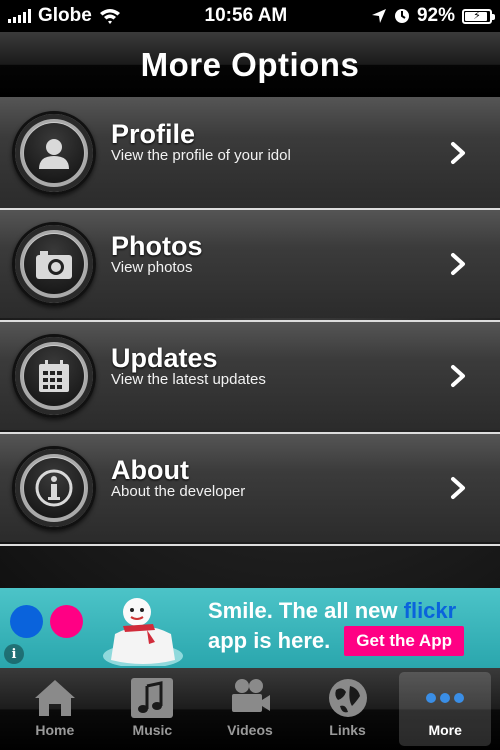 Image resolution: width=500 pixels, height=750 pixels. Describe the element at coordinates (188, 379) in the screenshot. I see `menu-item-subtitle: View the latest updates` at that location.